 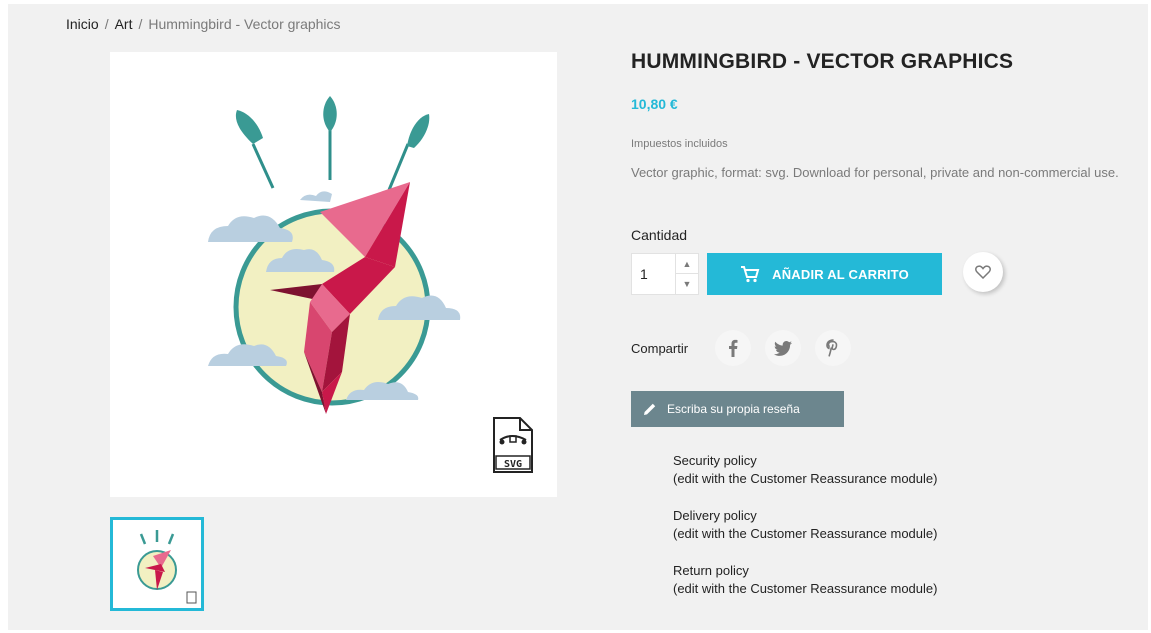 I want to click on quantity-down-button: ▼, so click(x=687, y=284).